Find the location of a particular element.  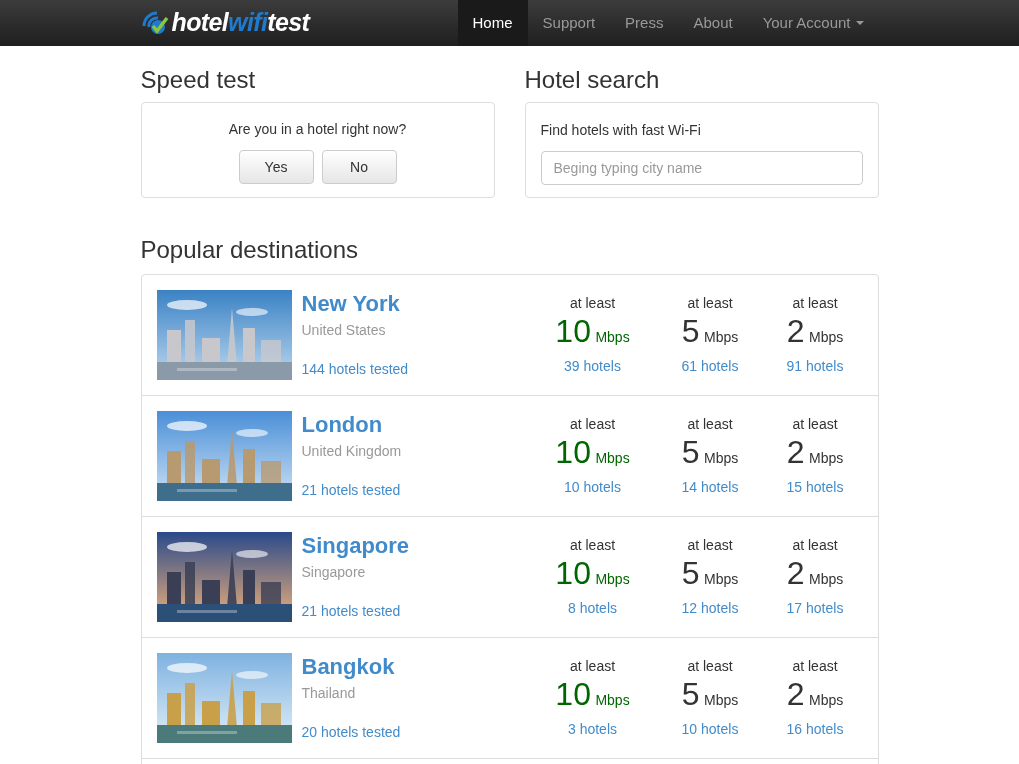

hotels-count-link: 39 hotels is located at coordinates (592, 366).